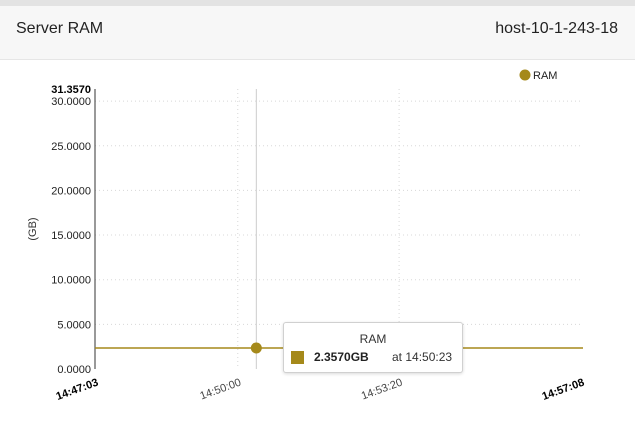 The height and width of the screenshot is (442, 635). I want to click on host-name: host-10-1-243-18, so click(556, 28).